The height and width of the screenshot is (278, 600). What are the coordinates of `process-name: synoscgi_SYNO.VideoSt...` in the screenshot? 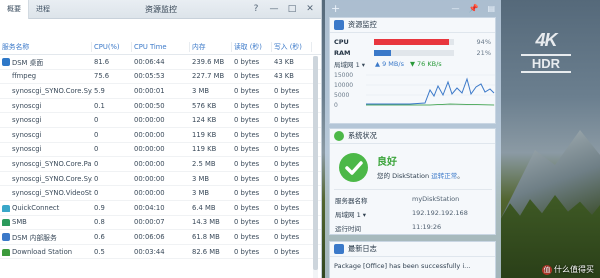 It's located at (52, 193).